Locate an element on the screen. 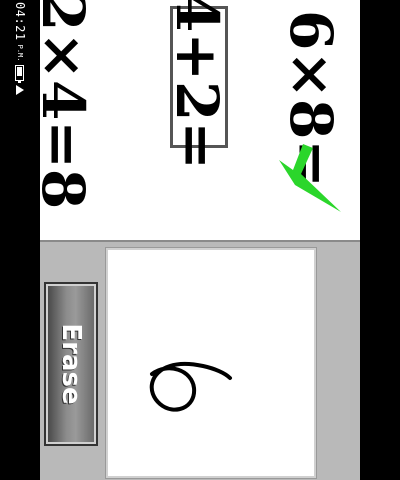  status-ampm: P.M. is located at coordinates (20, 53).